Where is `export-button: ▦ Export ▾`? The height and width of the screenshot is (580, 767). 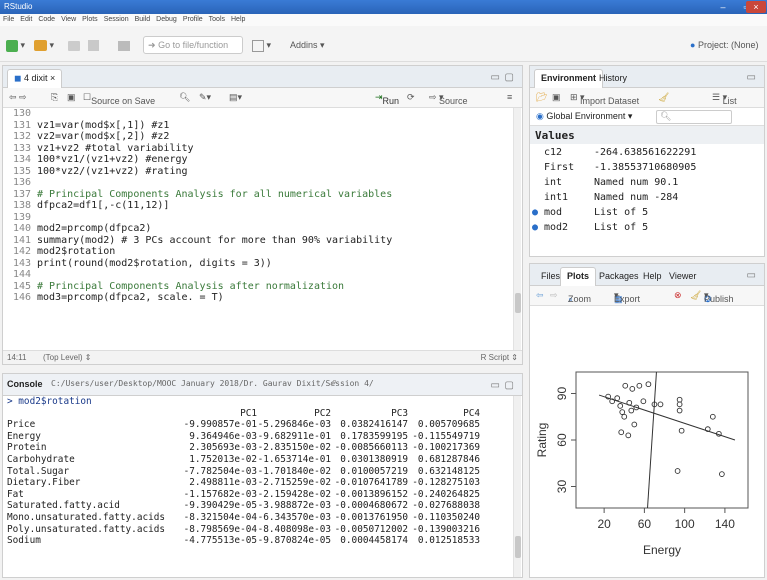 export-button: ▦ Export ▾ is located at coordinates (627, 297).